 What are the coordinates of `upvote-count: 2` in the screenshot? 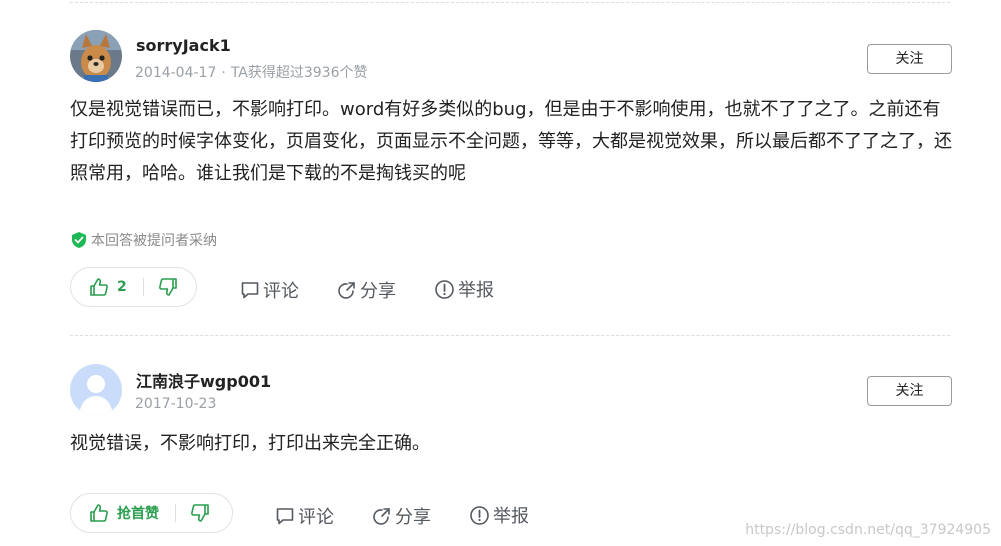 It's located at (122, 287).